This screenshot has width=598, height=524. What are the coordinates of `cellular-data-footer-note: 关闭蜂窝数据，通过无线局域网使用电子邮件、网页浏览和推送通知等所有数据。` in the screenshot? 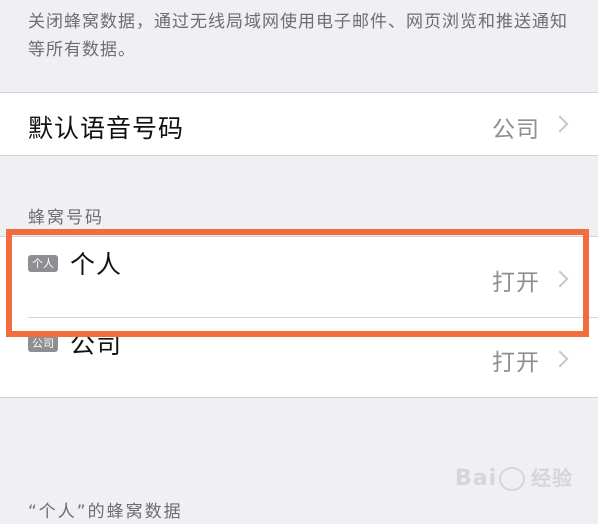 It's located at (298, 36).